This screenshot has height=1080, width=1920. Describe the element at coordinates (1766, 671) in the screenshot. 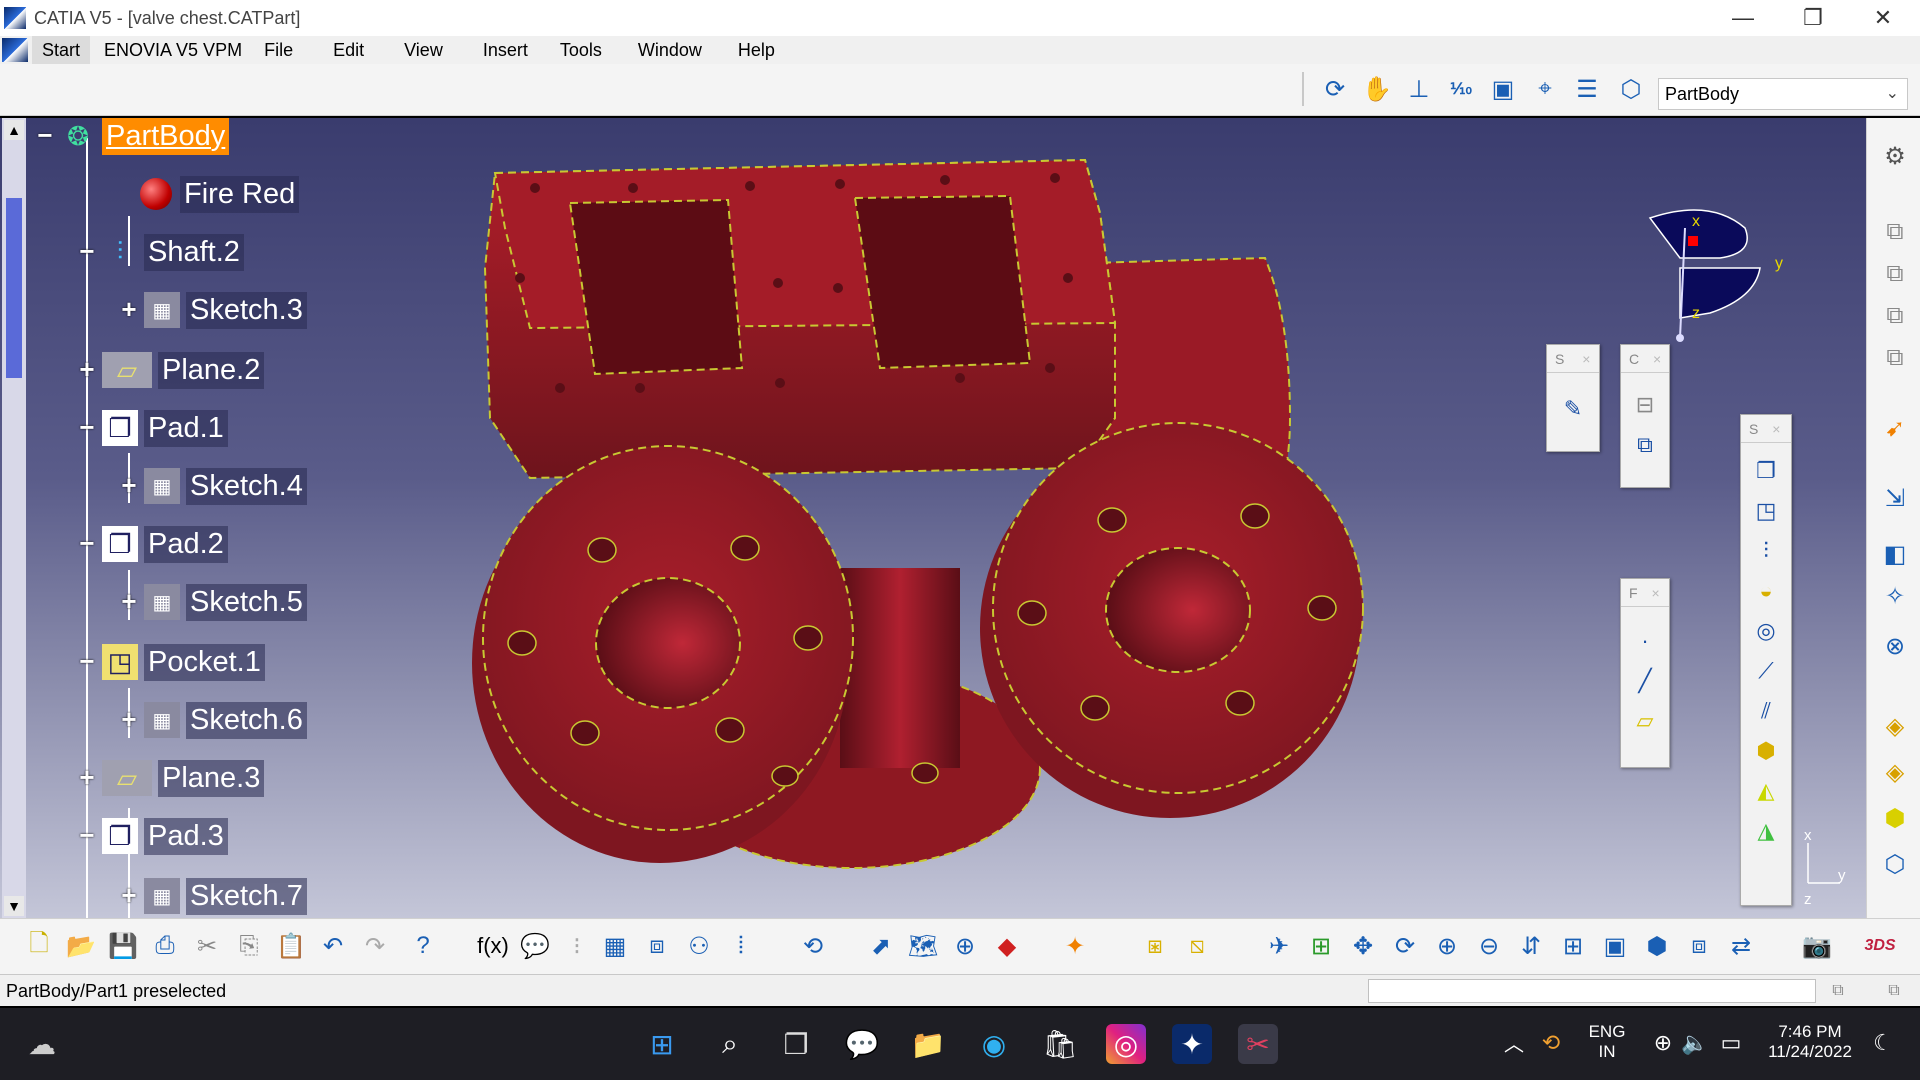

I see `rib-tool-icon: ⟋` at that location.